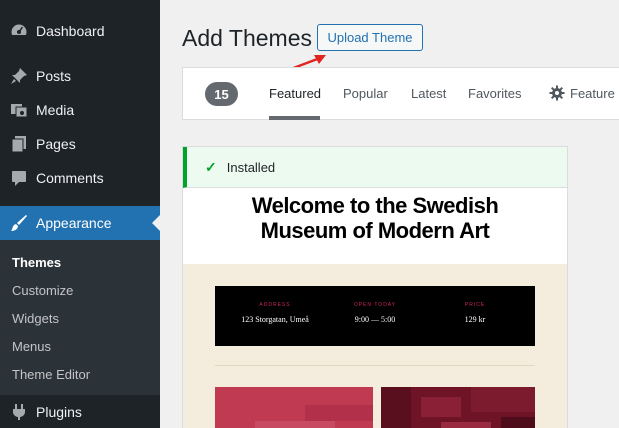 This screenshot has height=428, width=619. What do you see at coordinates (70, 31) in the screenshot?
I see `sidebar-item-label: Dashboard` at bounding box center [70, 31].